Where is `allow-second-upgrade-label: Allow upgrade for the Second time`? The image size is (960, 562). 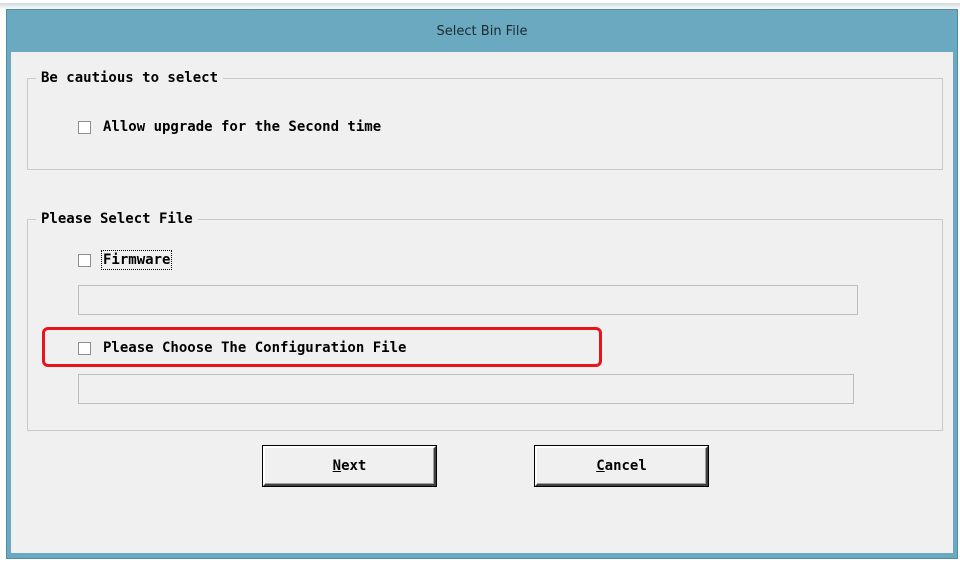
allow-second-upgrade-label: Allow upgrade for the Second time is located at coordinates (242, 127).